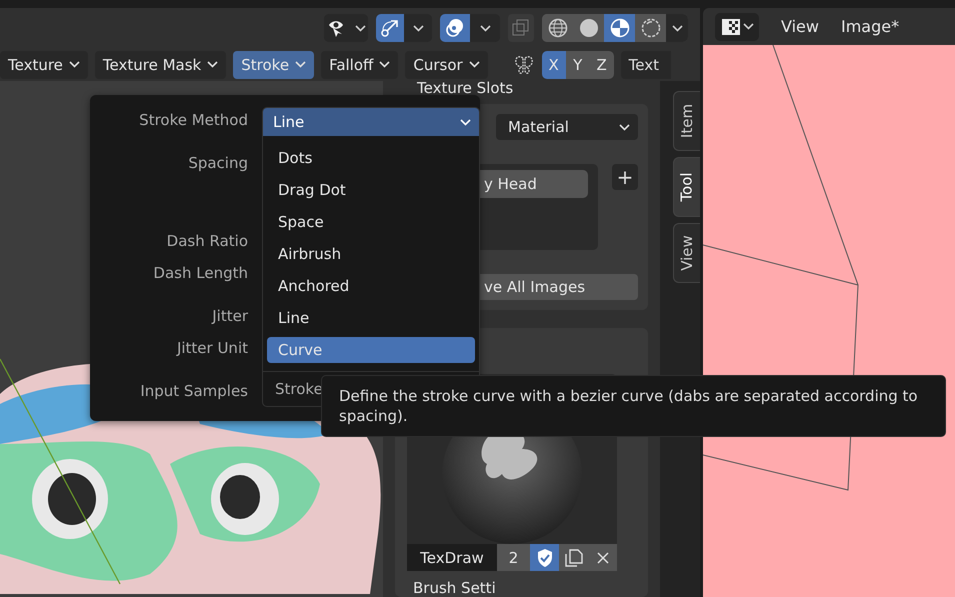 The image size is (955, 597). What do you see at coordinates (446, 64) in the screenshot?
I see `header-menu: Cursor` at bounding box center [446, 64].